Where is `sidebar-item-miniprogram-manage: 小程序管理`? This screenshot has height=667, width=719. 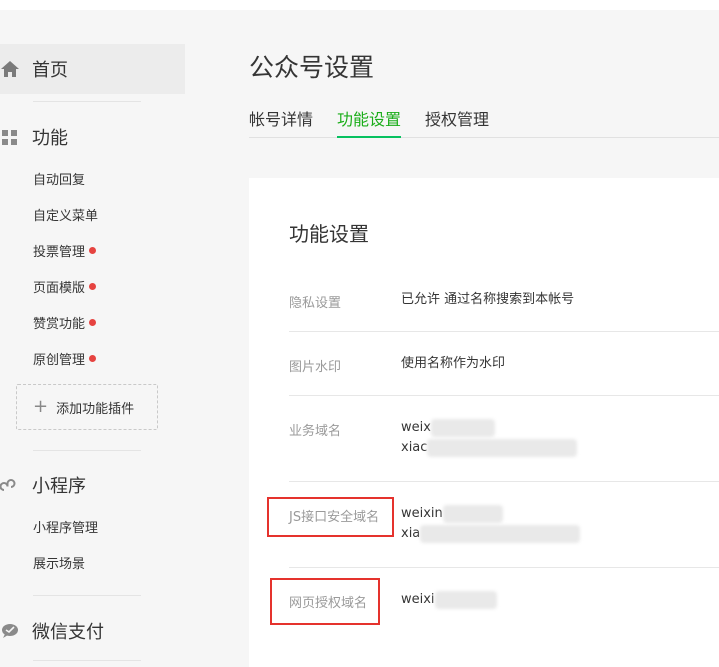
sidebar-item-miniprogram-manage: 小程序管理 is located at coordinates (65, 526).